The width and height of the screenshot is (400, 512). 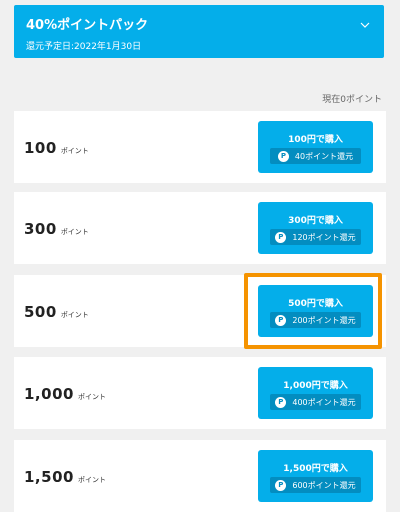 I want to click on reward-text: 120ポイント還元, so click(x=324, y=237).